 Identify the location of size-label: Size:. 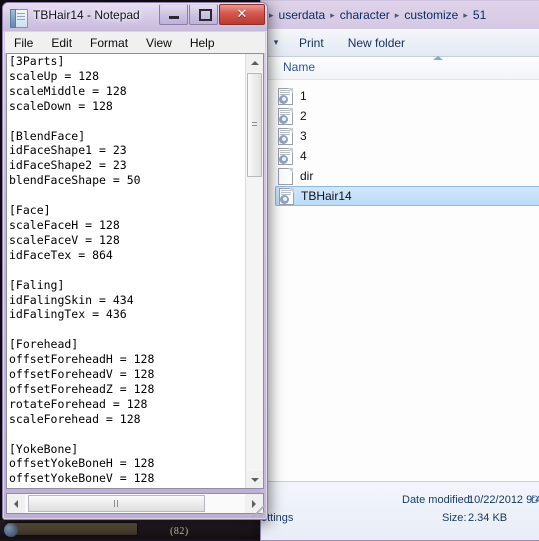
(454, 518).